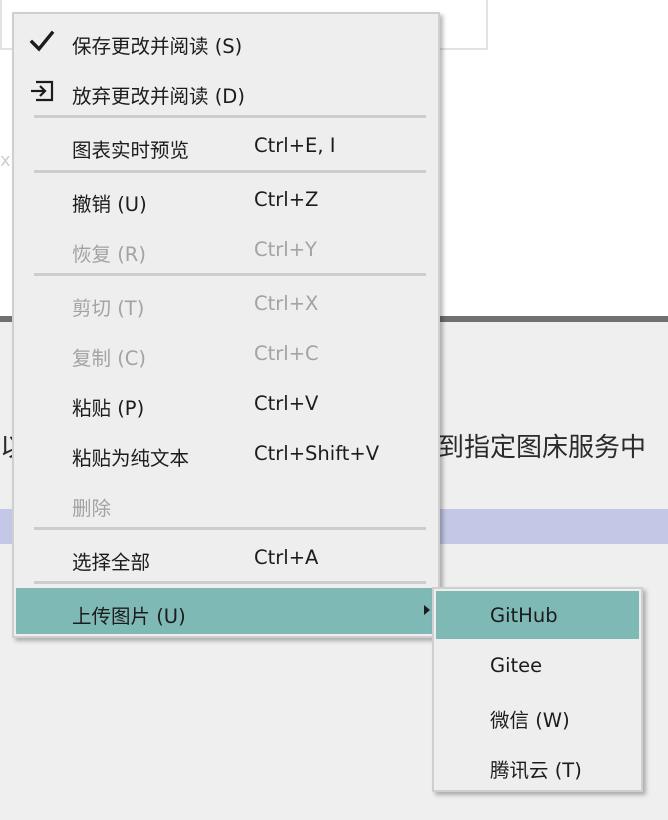 The image size is (668, 820). I want to click on submenu-item-label: 微信 (W), so click(530, 720).